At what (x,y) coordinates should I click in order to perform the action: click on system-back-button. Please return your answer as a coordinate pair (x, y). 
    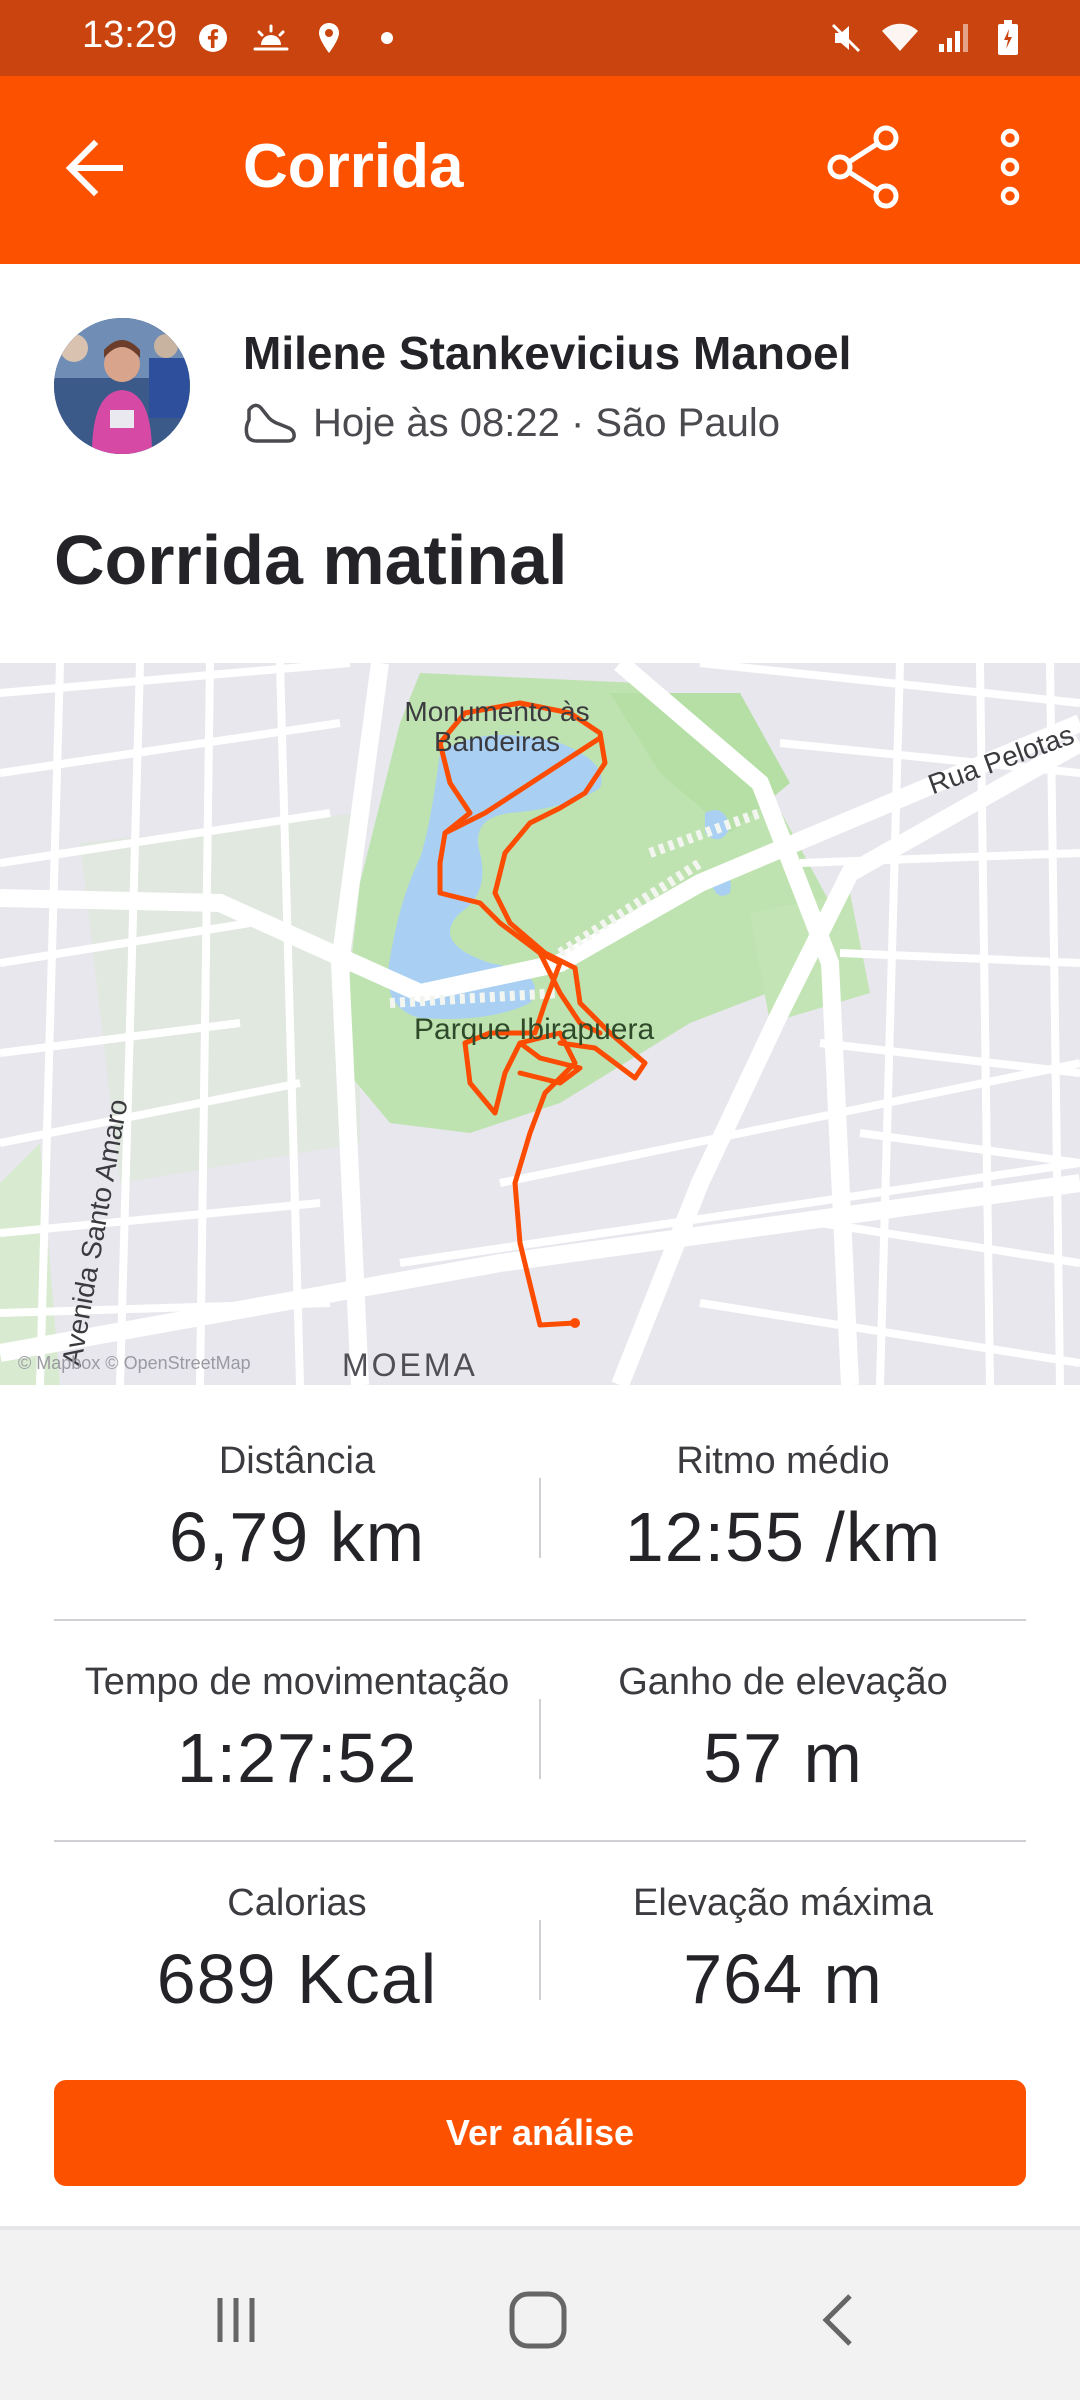
    Looking at the image, I should click on (840, 2320).